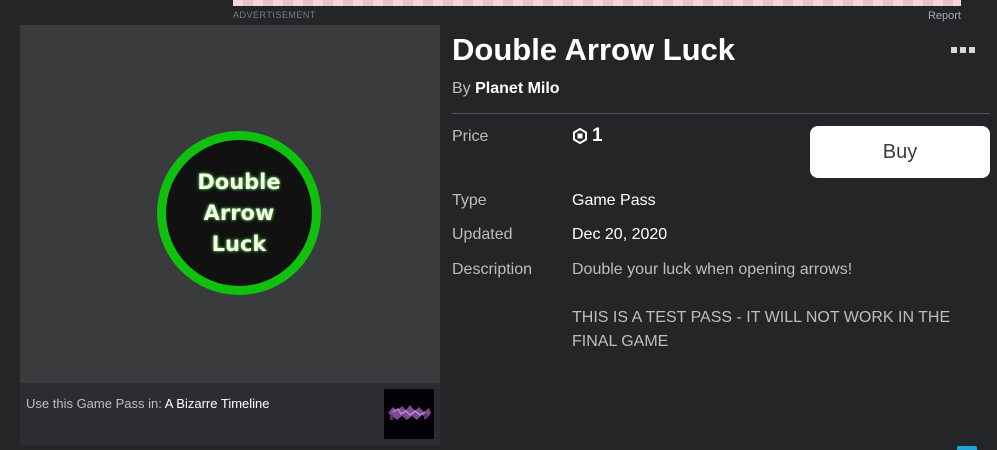 Image resolution: width=997 pixels, height=450 pixels. What do you see at coordinates (217, 403) in the screenshot?
I see `game-link: A Bizarre Timeline` at bounding box center [217, 403].